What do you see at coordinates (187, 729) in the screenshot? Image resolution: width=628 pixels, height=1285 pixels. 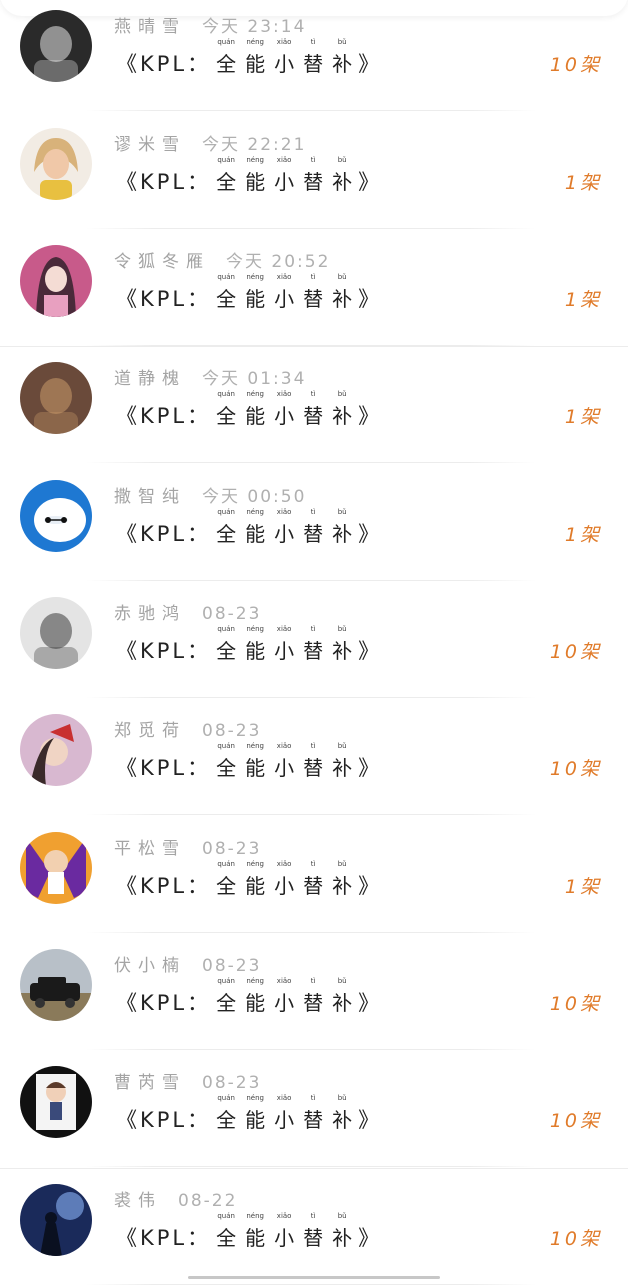 I see `name-line: 郑觅荷 08-23` at bounding box center [187, 729].